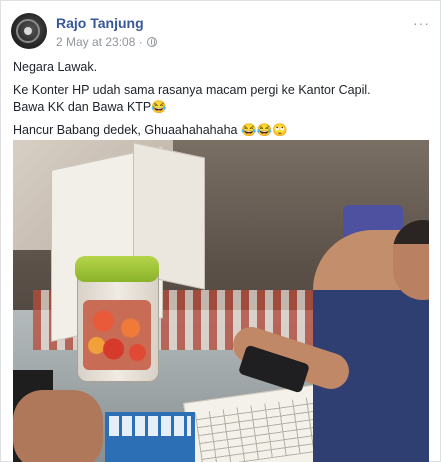 This screenshot has width=441, height=462. What do you see at coordinates (150, 426) in the screenshot?
I see `photo-bluebox-pattern` at bounding box center [150, 426].